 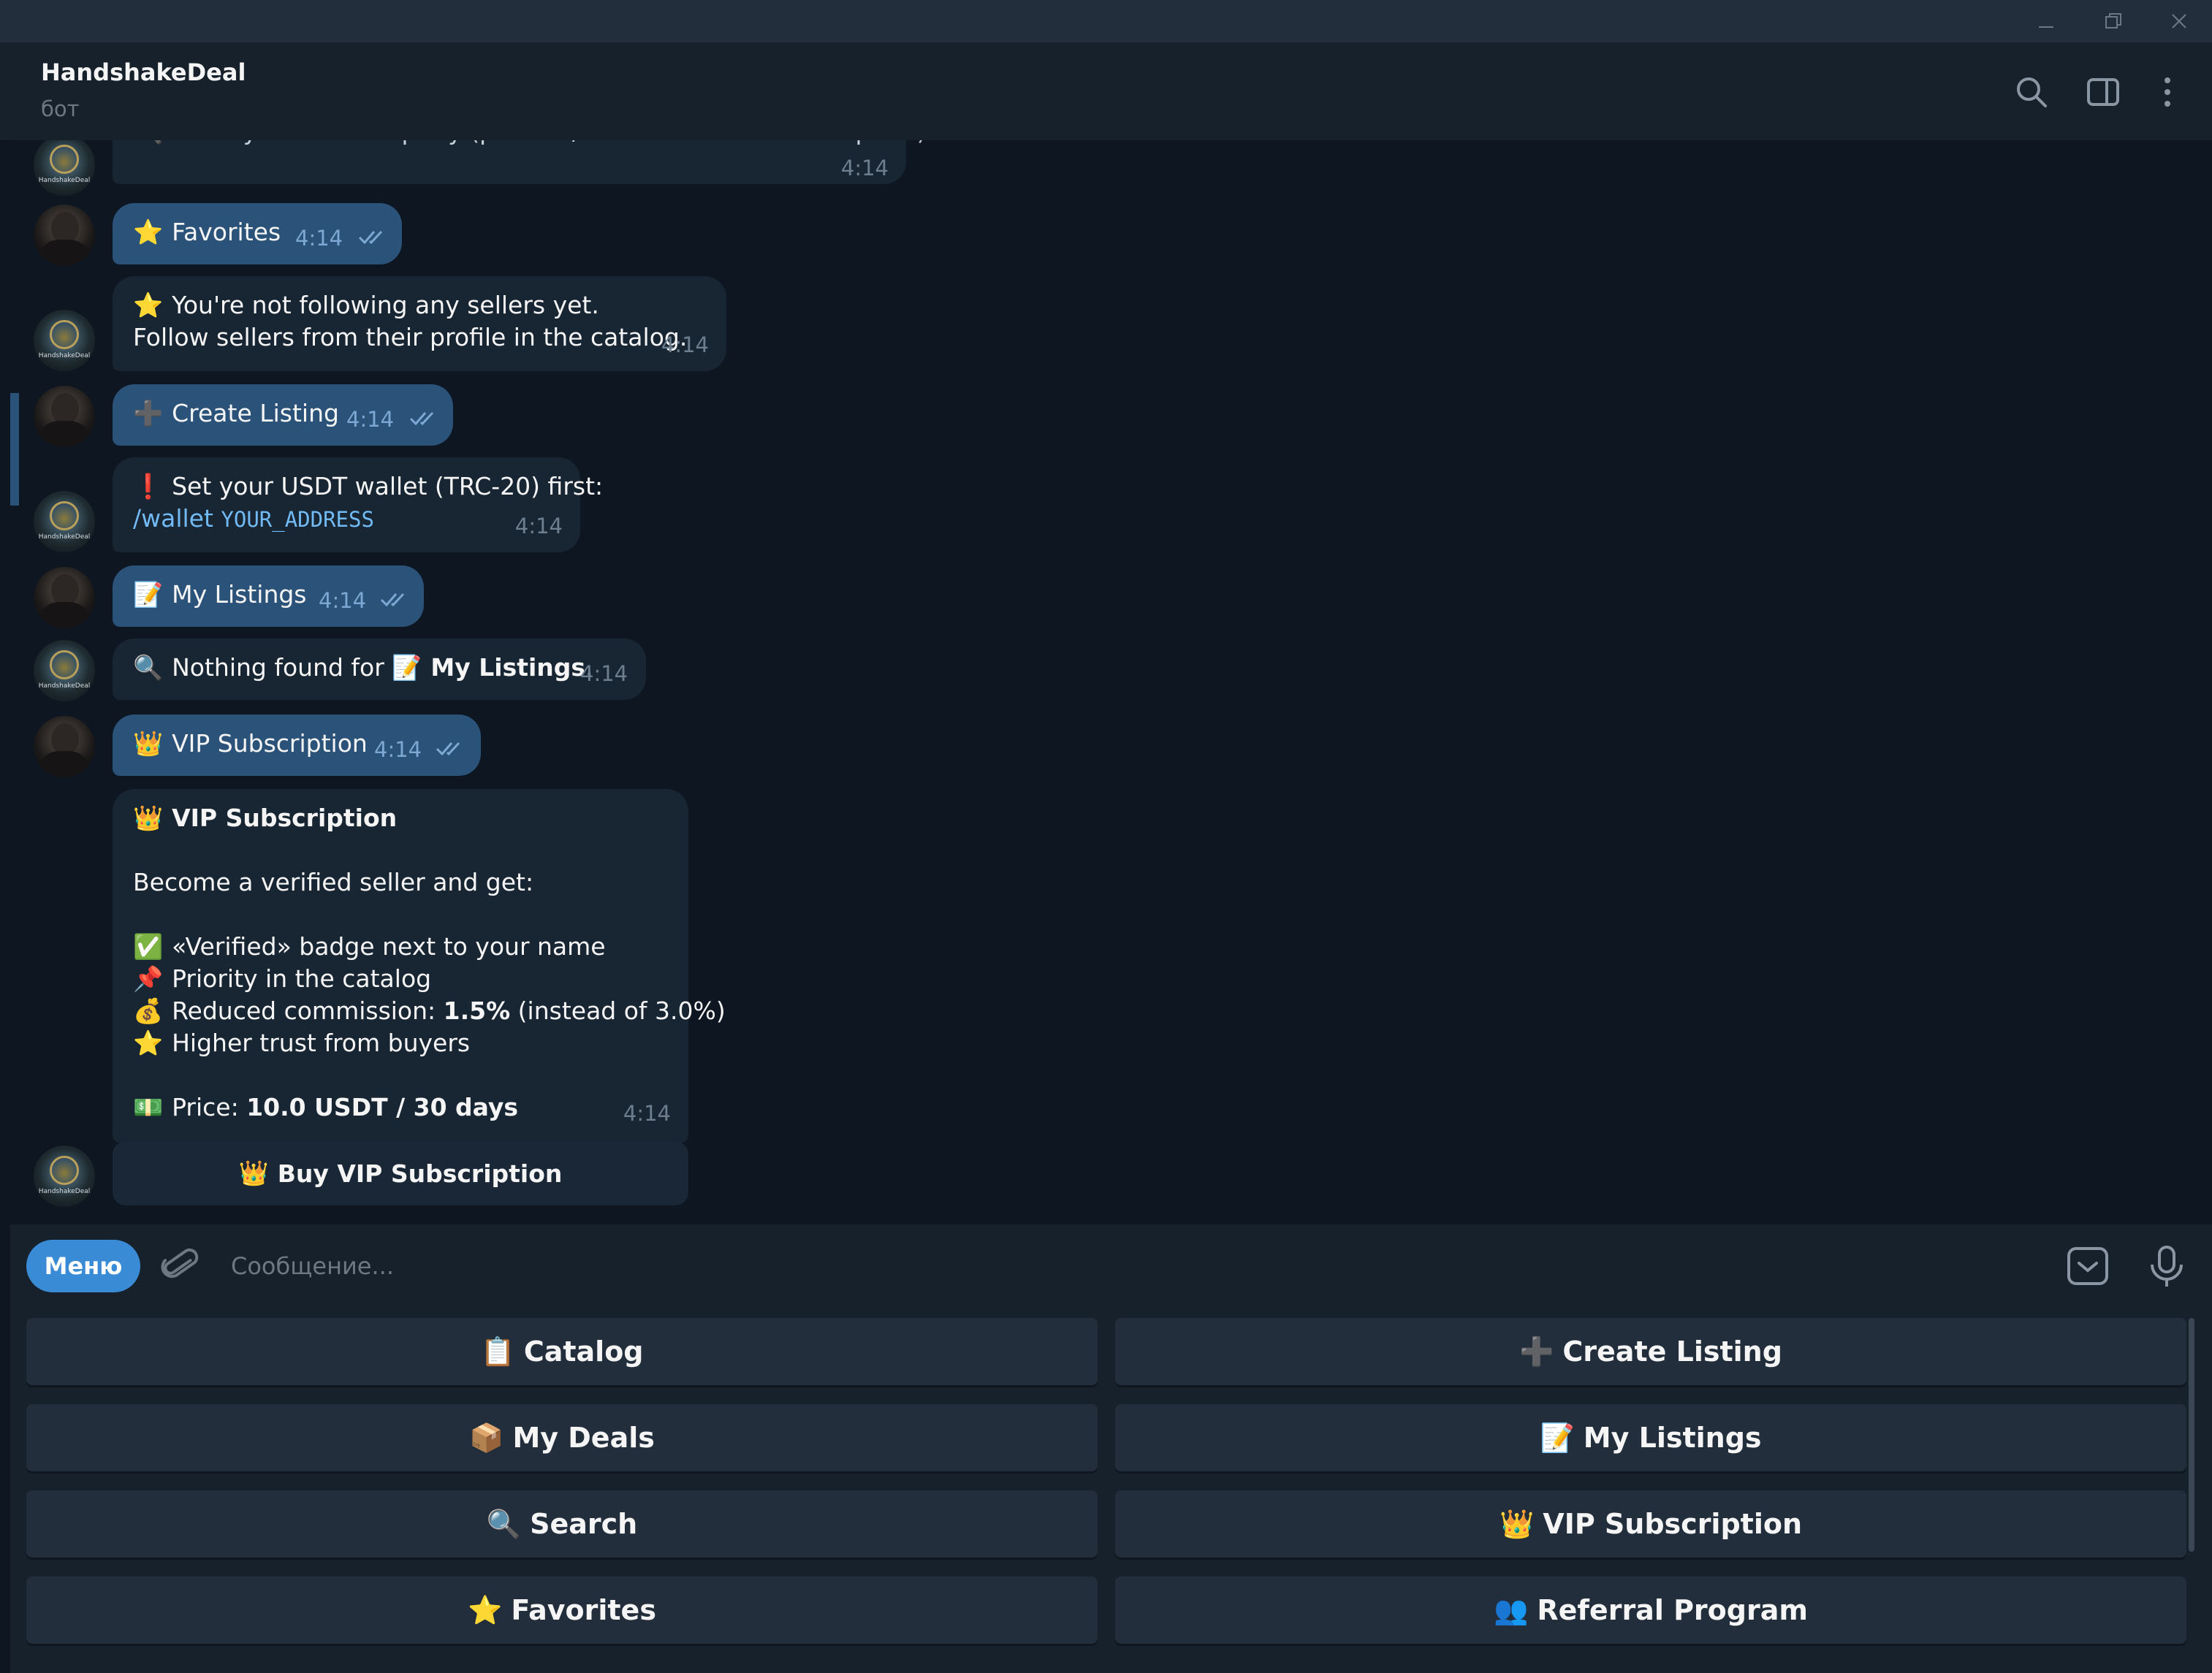 I want to click on search-icon, so click(x=2031, y=92).